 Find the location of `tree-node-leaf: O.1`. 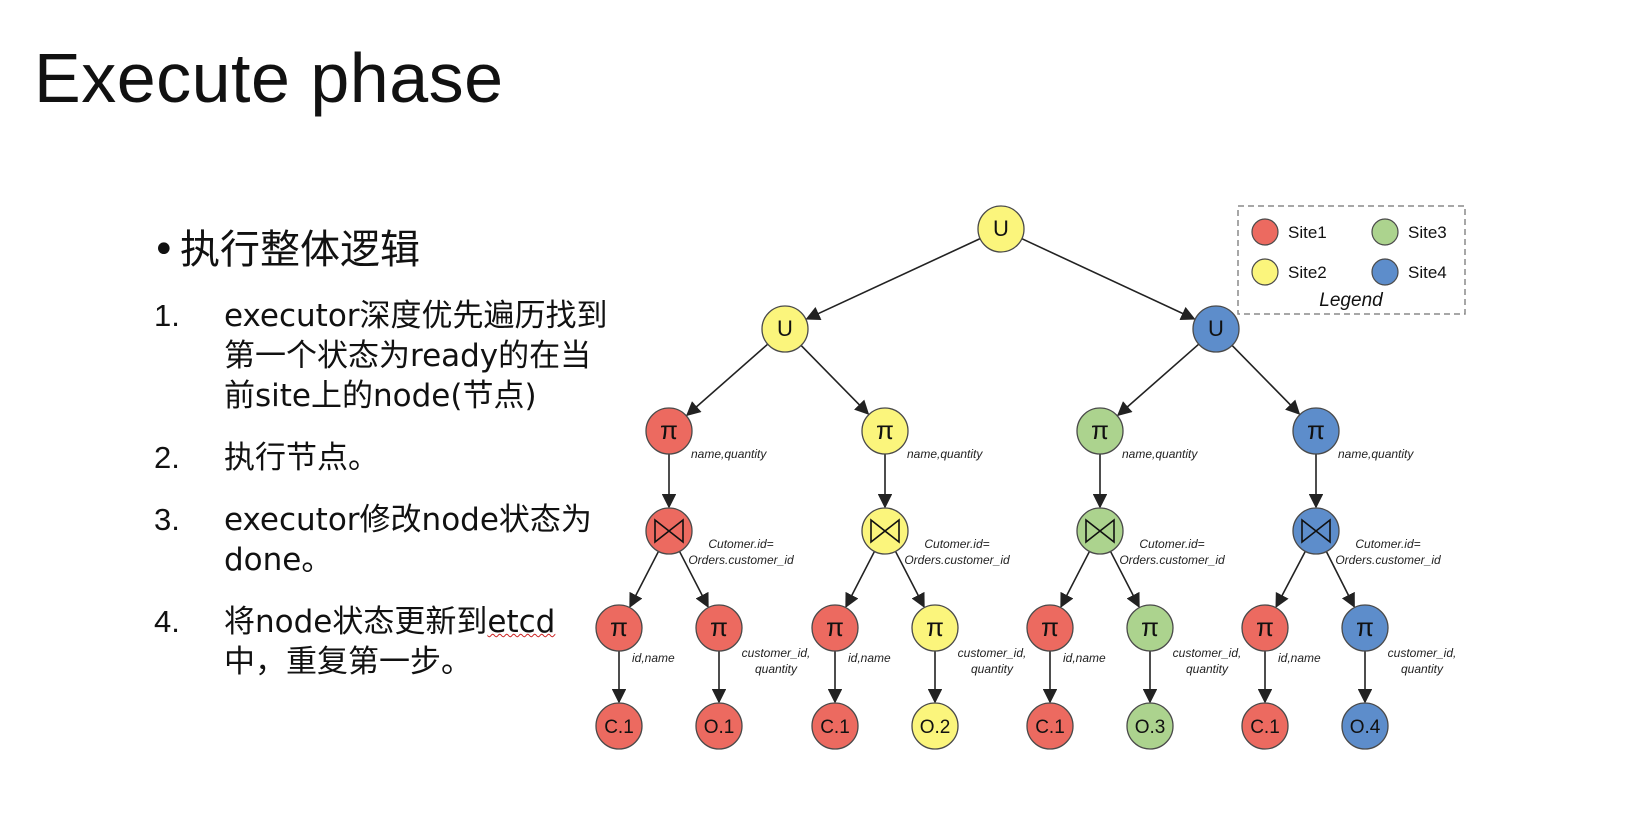

tree-node-leaf: O.1 is located at coordinates (719, 726).